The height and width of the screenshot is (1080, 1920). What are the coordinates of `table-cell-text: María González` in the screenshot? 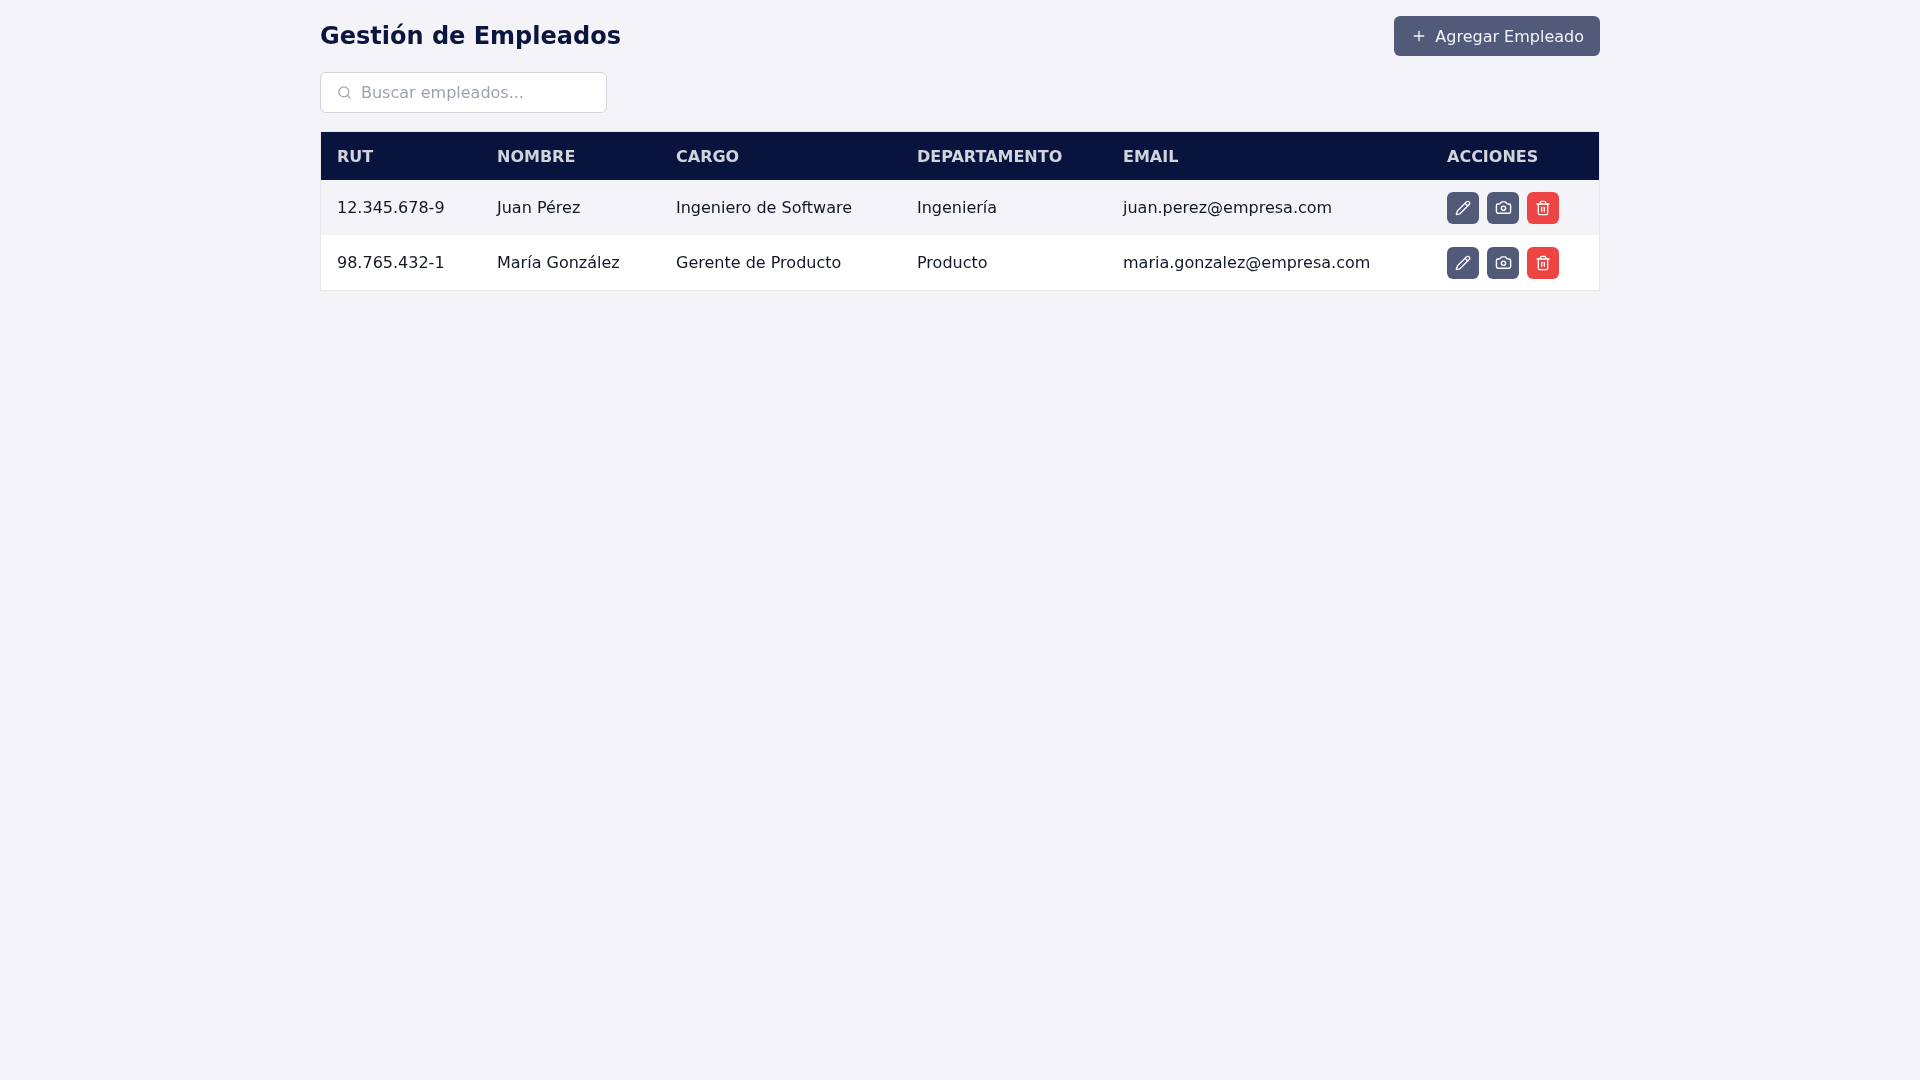 It's located at (558, 262).